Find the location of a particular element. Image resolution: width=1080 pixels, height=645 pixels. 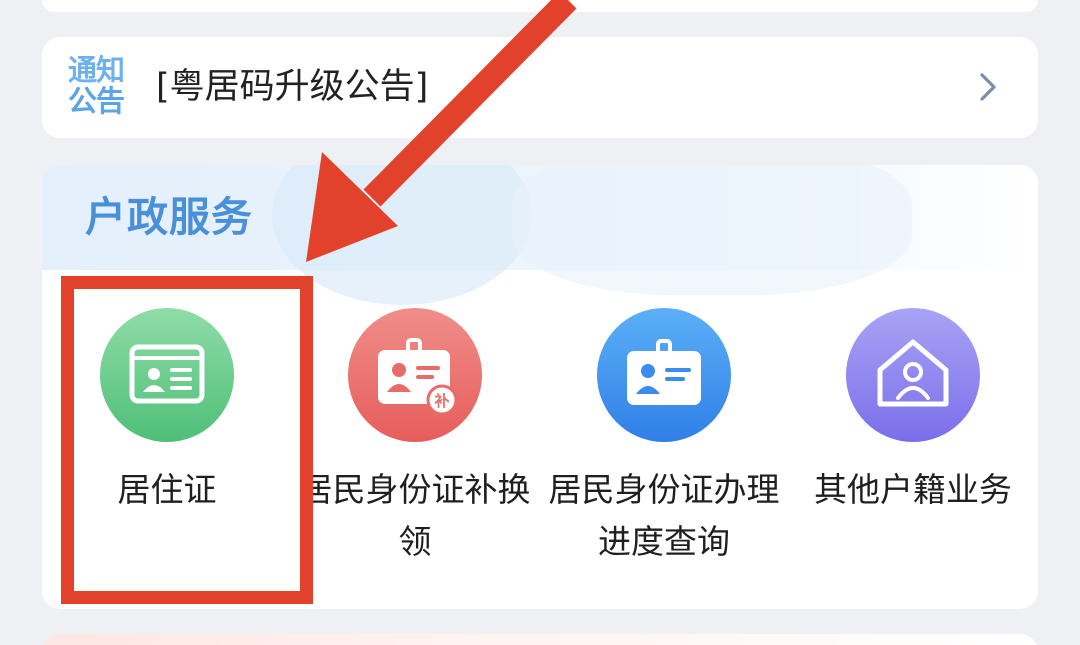

highlight-box is located at coordinates (187, 440).